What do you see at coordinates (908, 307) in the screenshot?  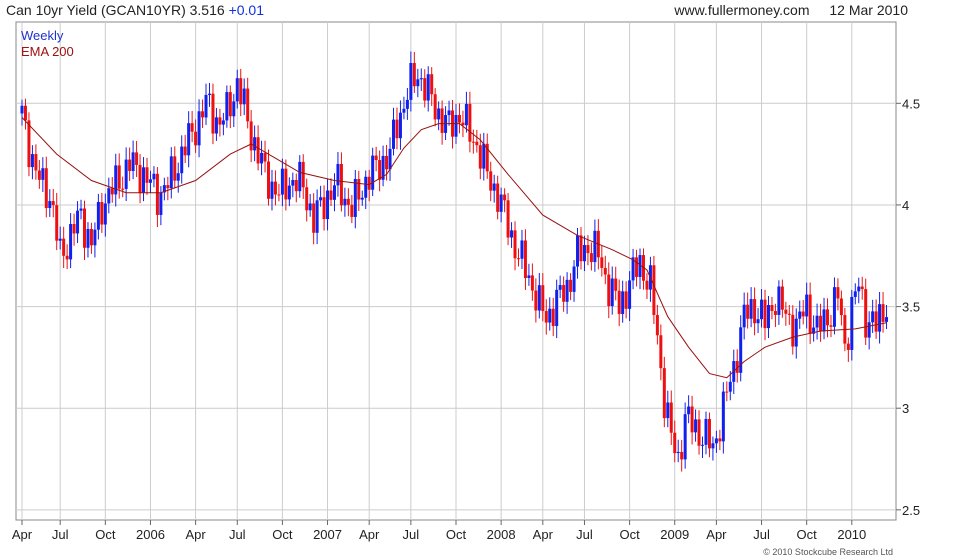 I see `y-axis: 2.5 3 3.5 4 4.5` at bounding box center [908, 307].